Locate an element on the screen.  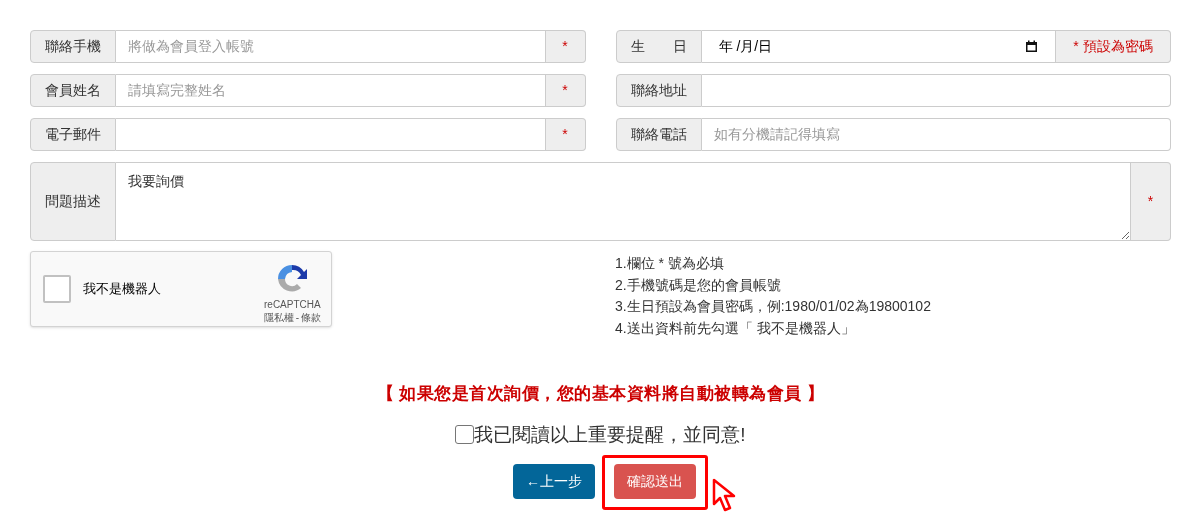
date-field: 年 /月/日 is located at coordinates (878, 46).